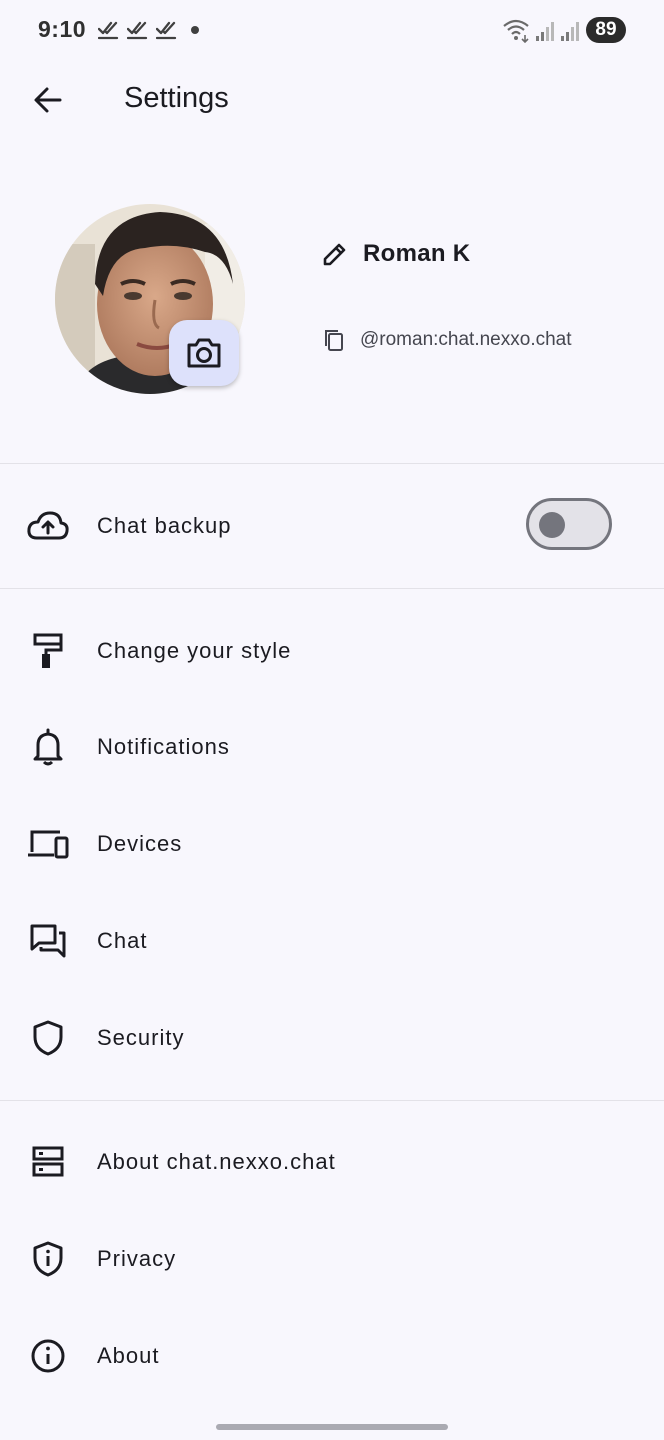  Describe the element at coordinates (606, 30) in the screenshot. I see `battery-indicator: 89` at that location.